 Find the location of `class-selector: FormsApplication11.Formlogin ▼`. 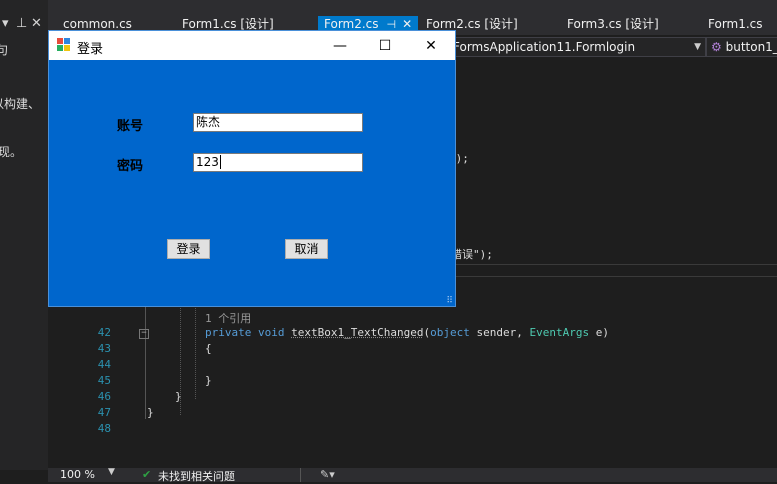

class-selector: FormsApplication11.Formlogin ▼ is located at coordinates (577, 47).